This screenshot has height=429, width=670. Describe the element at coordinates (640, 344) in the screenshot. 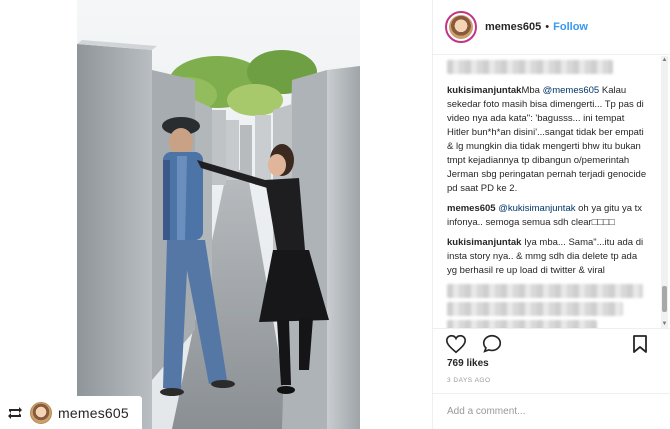

I see `bookmark-icon` at that location.